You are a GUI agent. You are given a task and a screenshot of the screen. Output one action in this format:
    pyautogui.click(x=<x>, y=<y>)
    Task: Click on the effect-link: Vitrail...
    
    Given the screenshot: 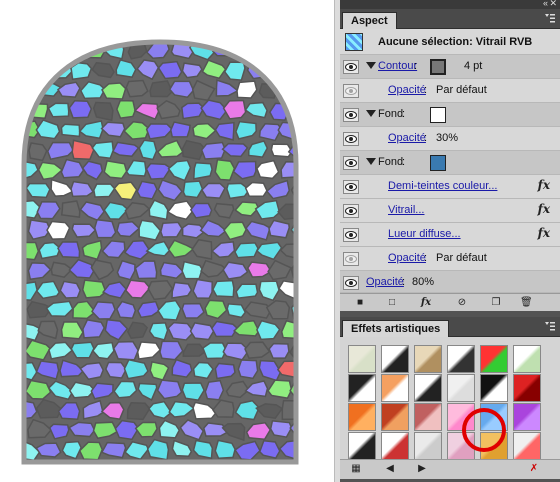 What is the action you would take?
    pyautogui.click(x=406, y=210)
    